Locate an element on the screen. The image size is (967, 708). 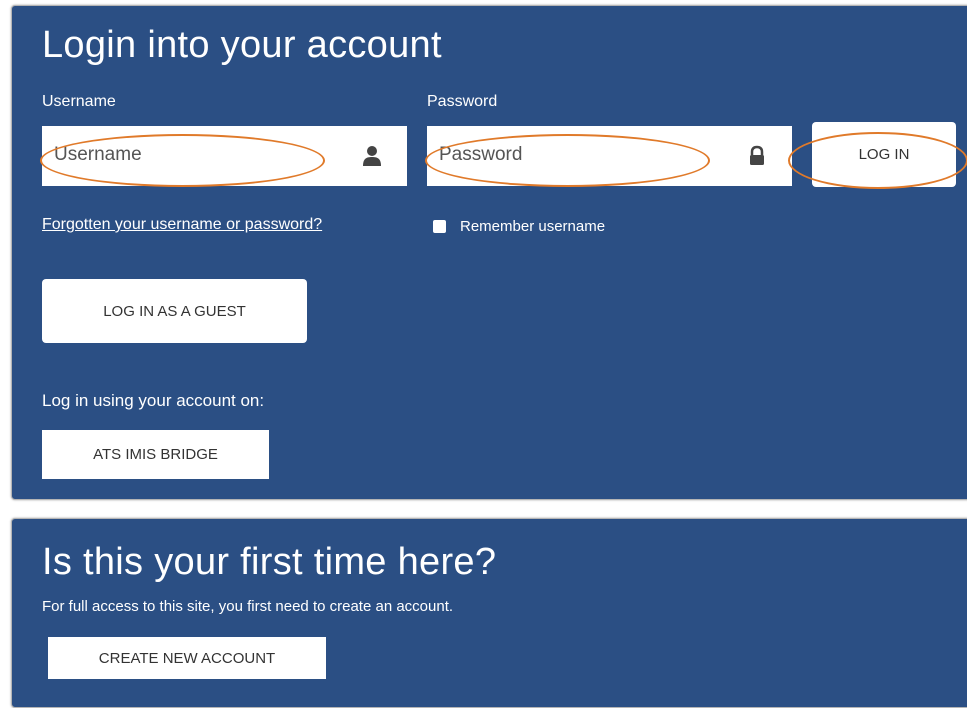
password-input is located at coordinates (579, 155).